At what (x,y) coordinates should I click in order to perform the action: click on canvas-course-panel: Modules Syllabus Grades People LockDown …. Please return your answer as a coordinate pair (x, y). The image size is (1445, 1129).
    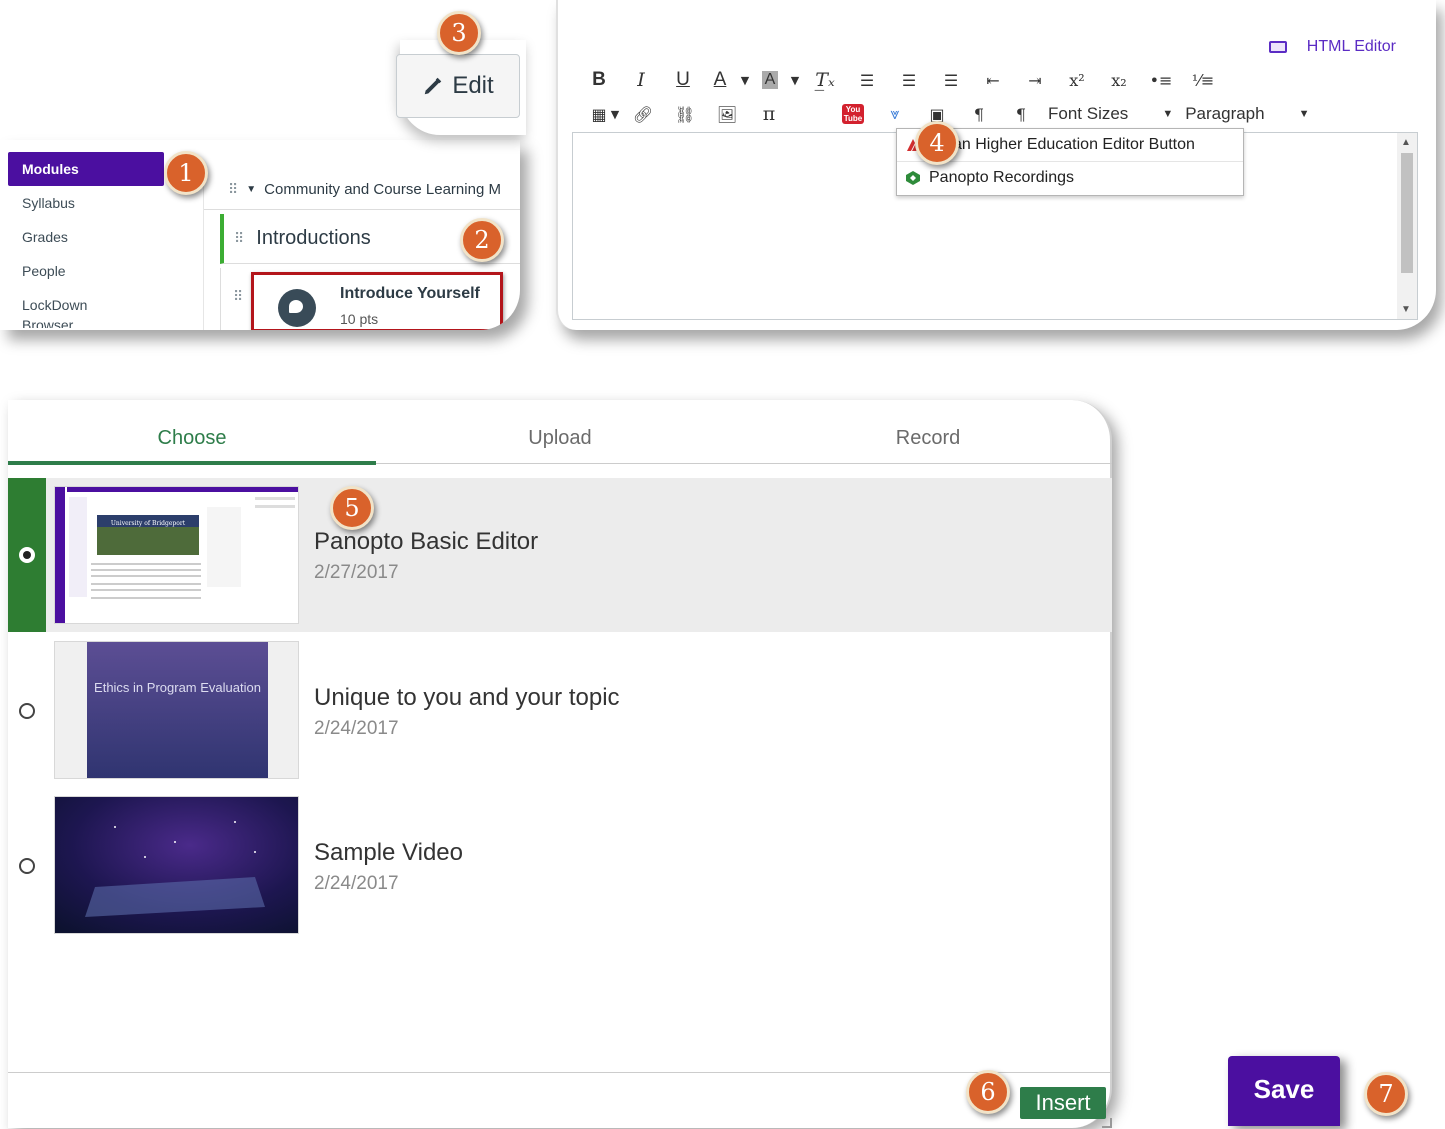
    Looking at the image, I should click on (260, 235).